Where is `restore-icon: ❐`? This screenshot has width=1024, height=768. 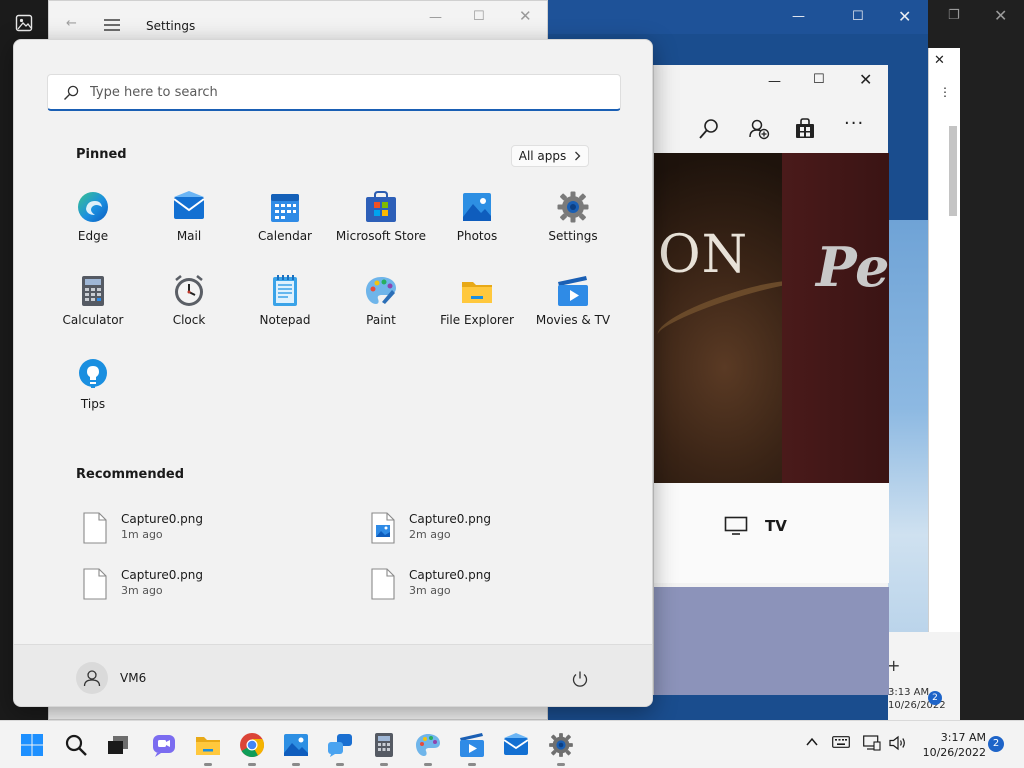
restore-icon: ❐ is located at coordinates (954, 15).